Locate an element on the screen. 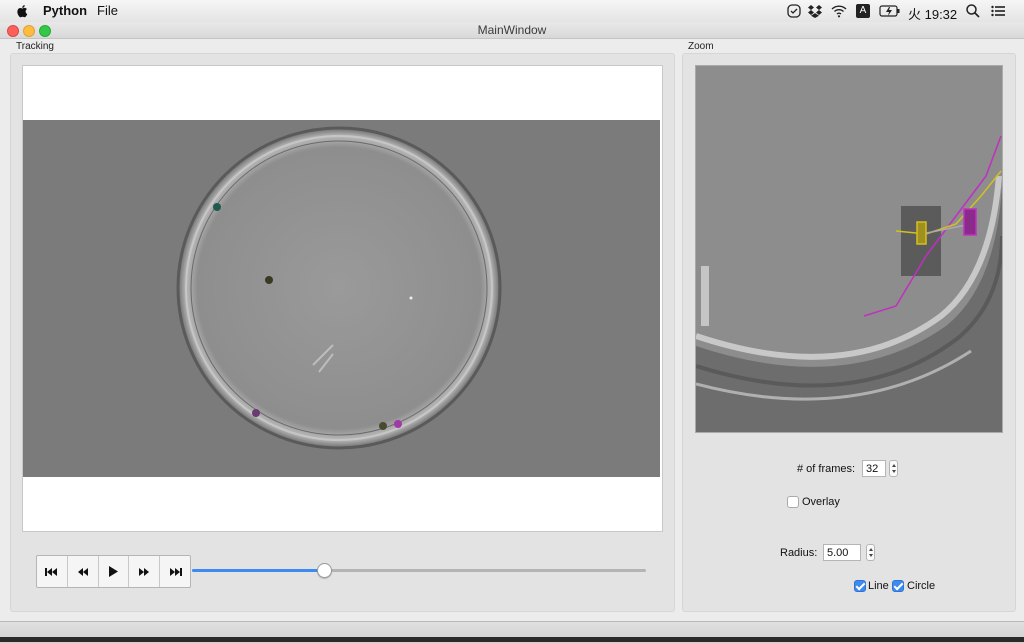 Image resolution: width=1024 pixels, height=643 pixels. app-menu-python: Python is located at coordinates (65, 11).